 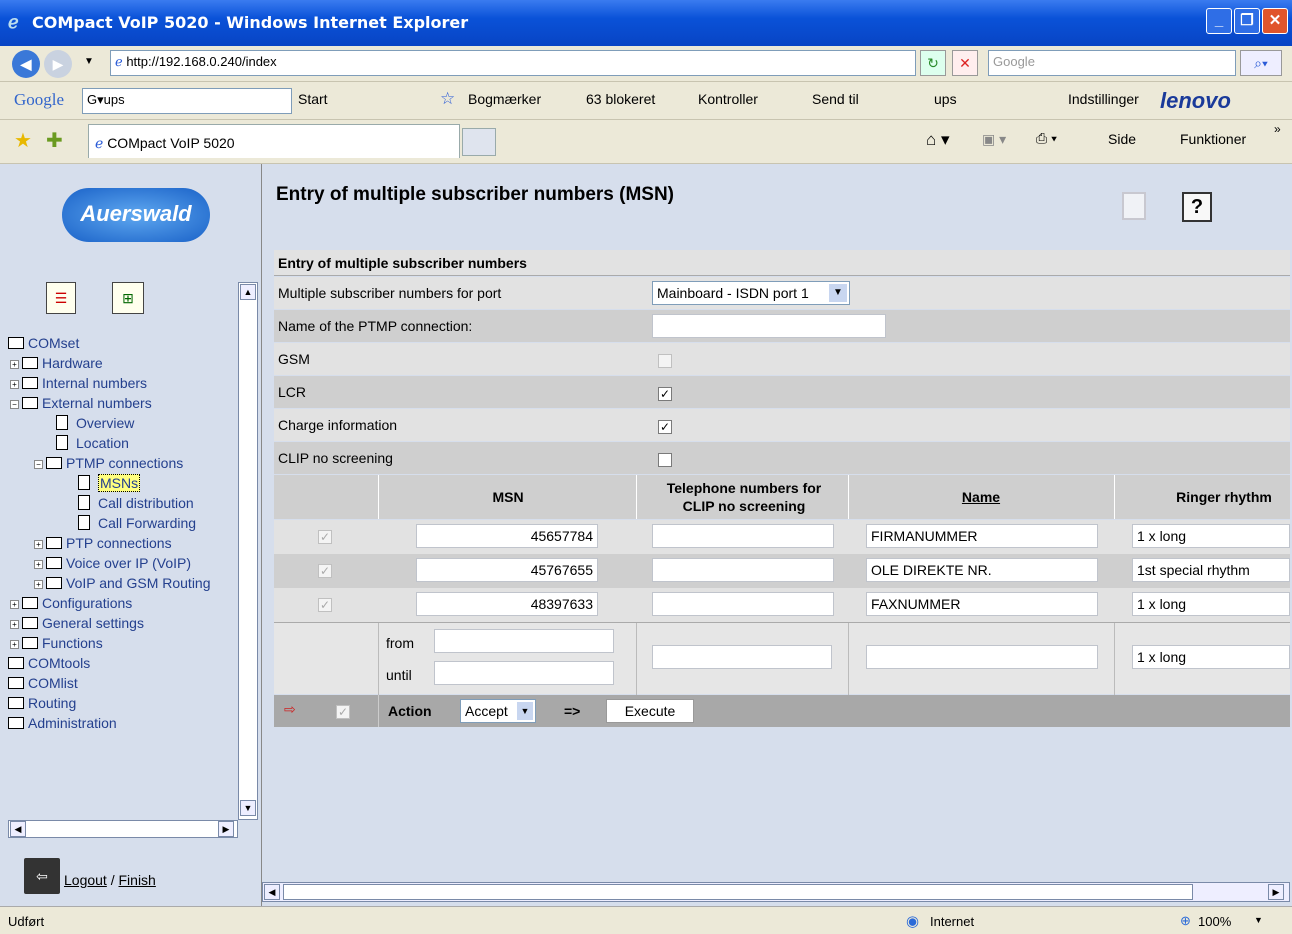 I want to click on tab-compact: ℯ COMpact VoIP 5020, so click(x=274, y=141).